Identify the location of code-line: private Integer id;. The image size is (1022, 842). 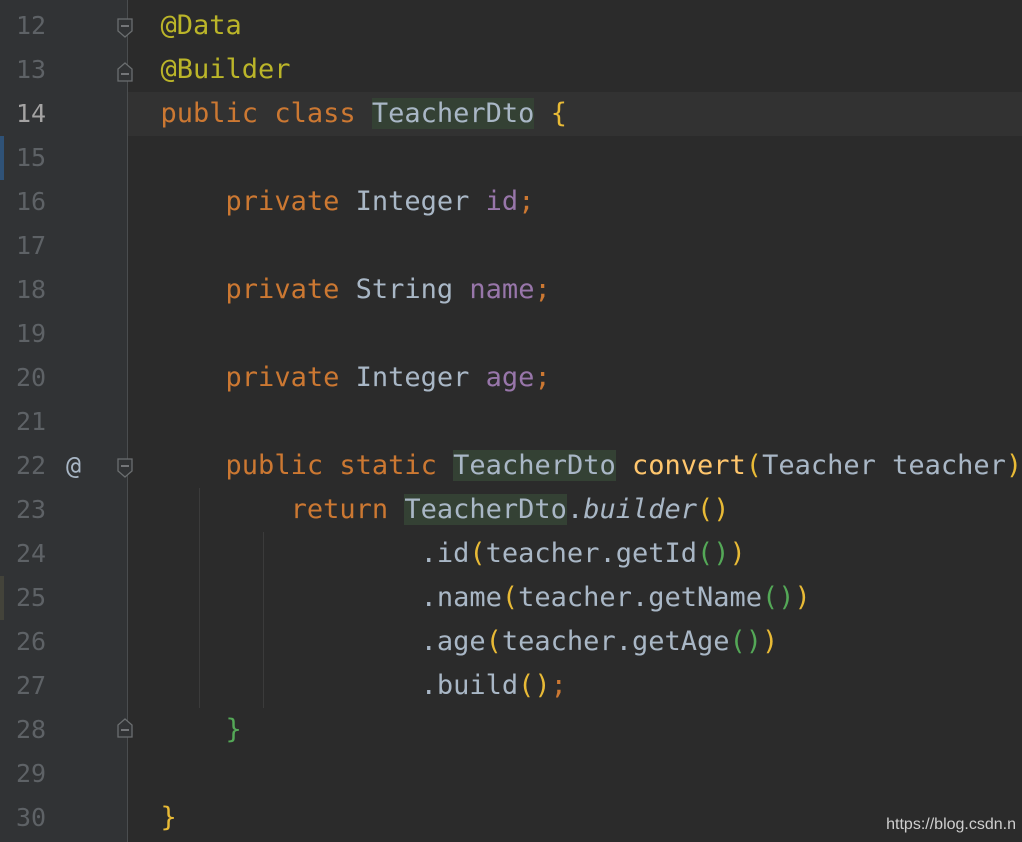
(575, 202).